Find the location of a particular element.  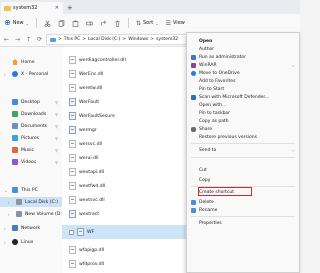

menu-item-label: Open is located at coordinates (206, 41).